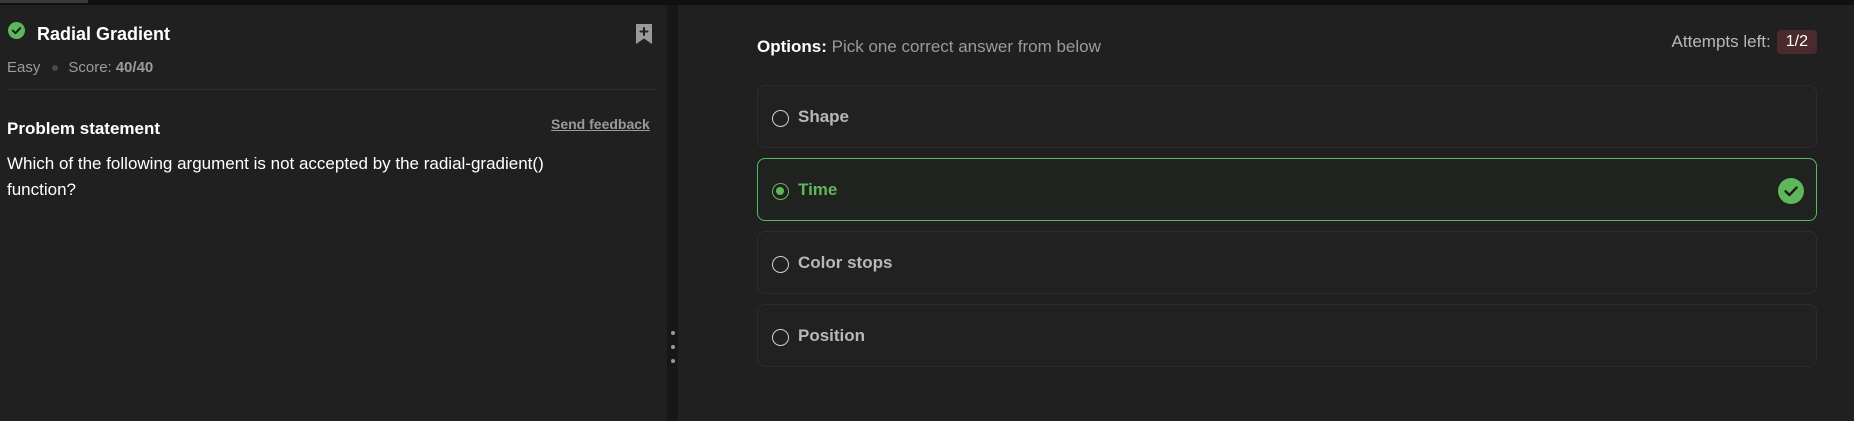 This screenshot has width=1854, height=421. I want to click on option-shape: Shape, so click(1287, 116).